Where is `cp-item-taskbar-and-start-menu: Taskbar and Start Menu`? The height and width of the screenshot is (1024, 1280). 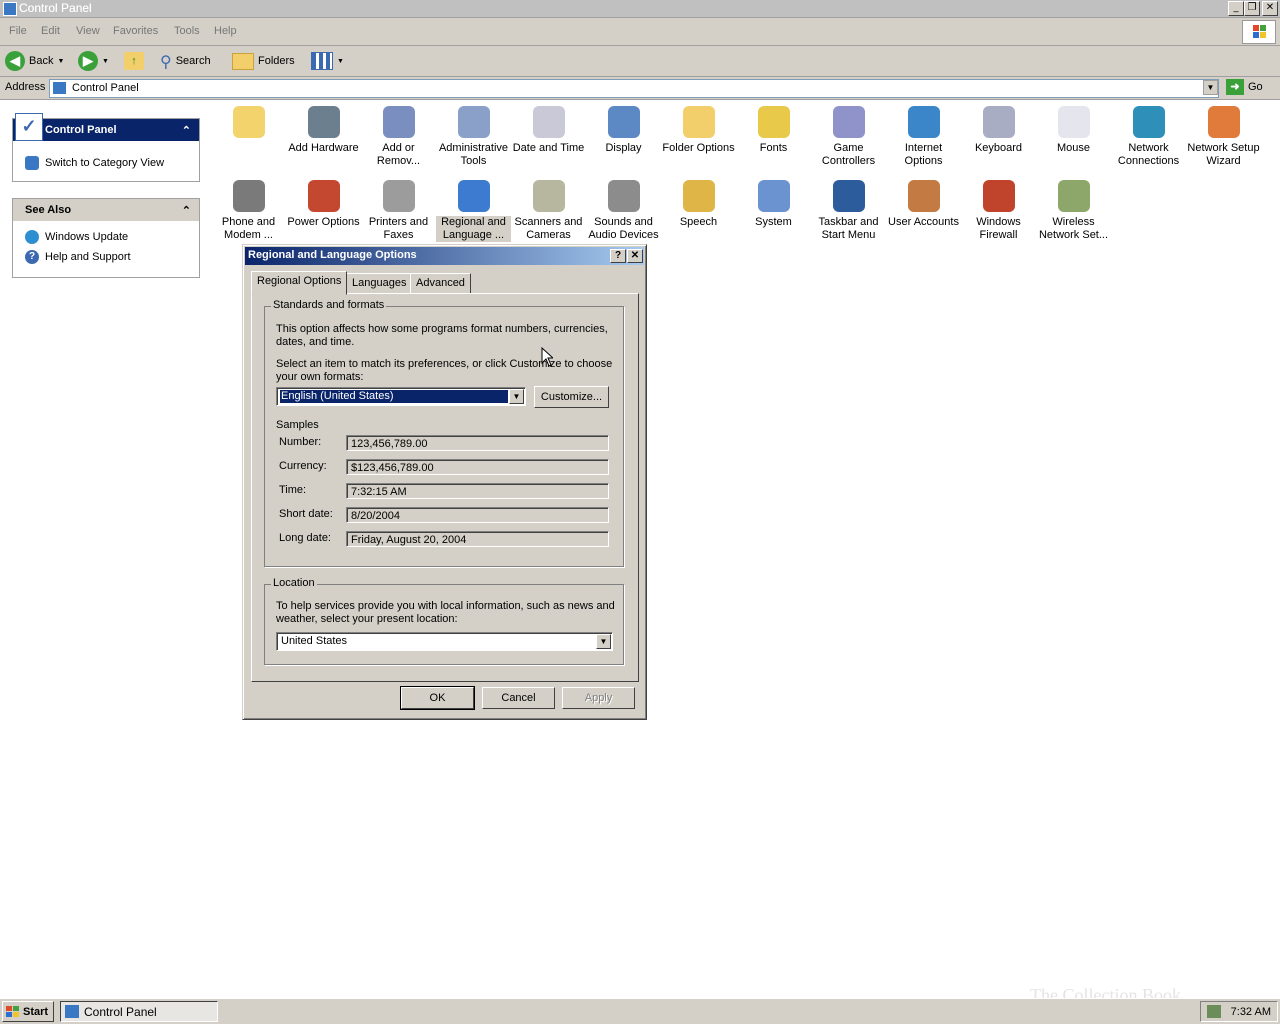
cp-item-taskbar-and-start-menu: Taskbar and Start Menu is located at coordinates (848, 211).